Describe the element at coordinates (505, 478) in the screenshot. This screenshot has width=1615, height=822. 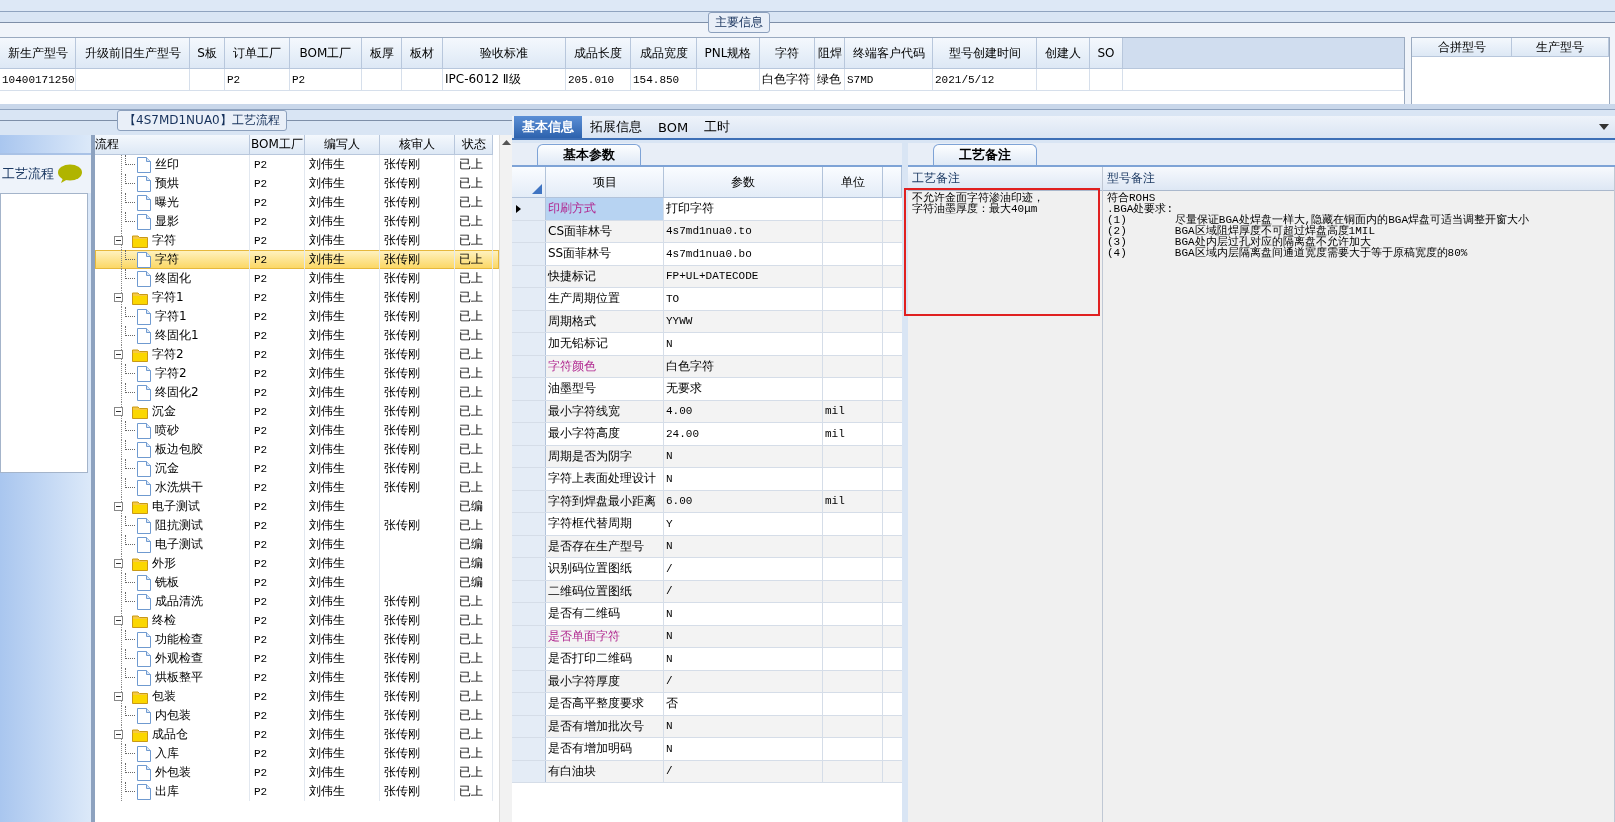
I see `scrollbar` at that location.